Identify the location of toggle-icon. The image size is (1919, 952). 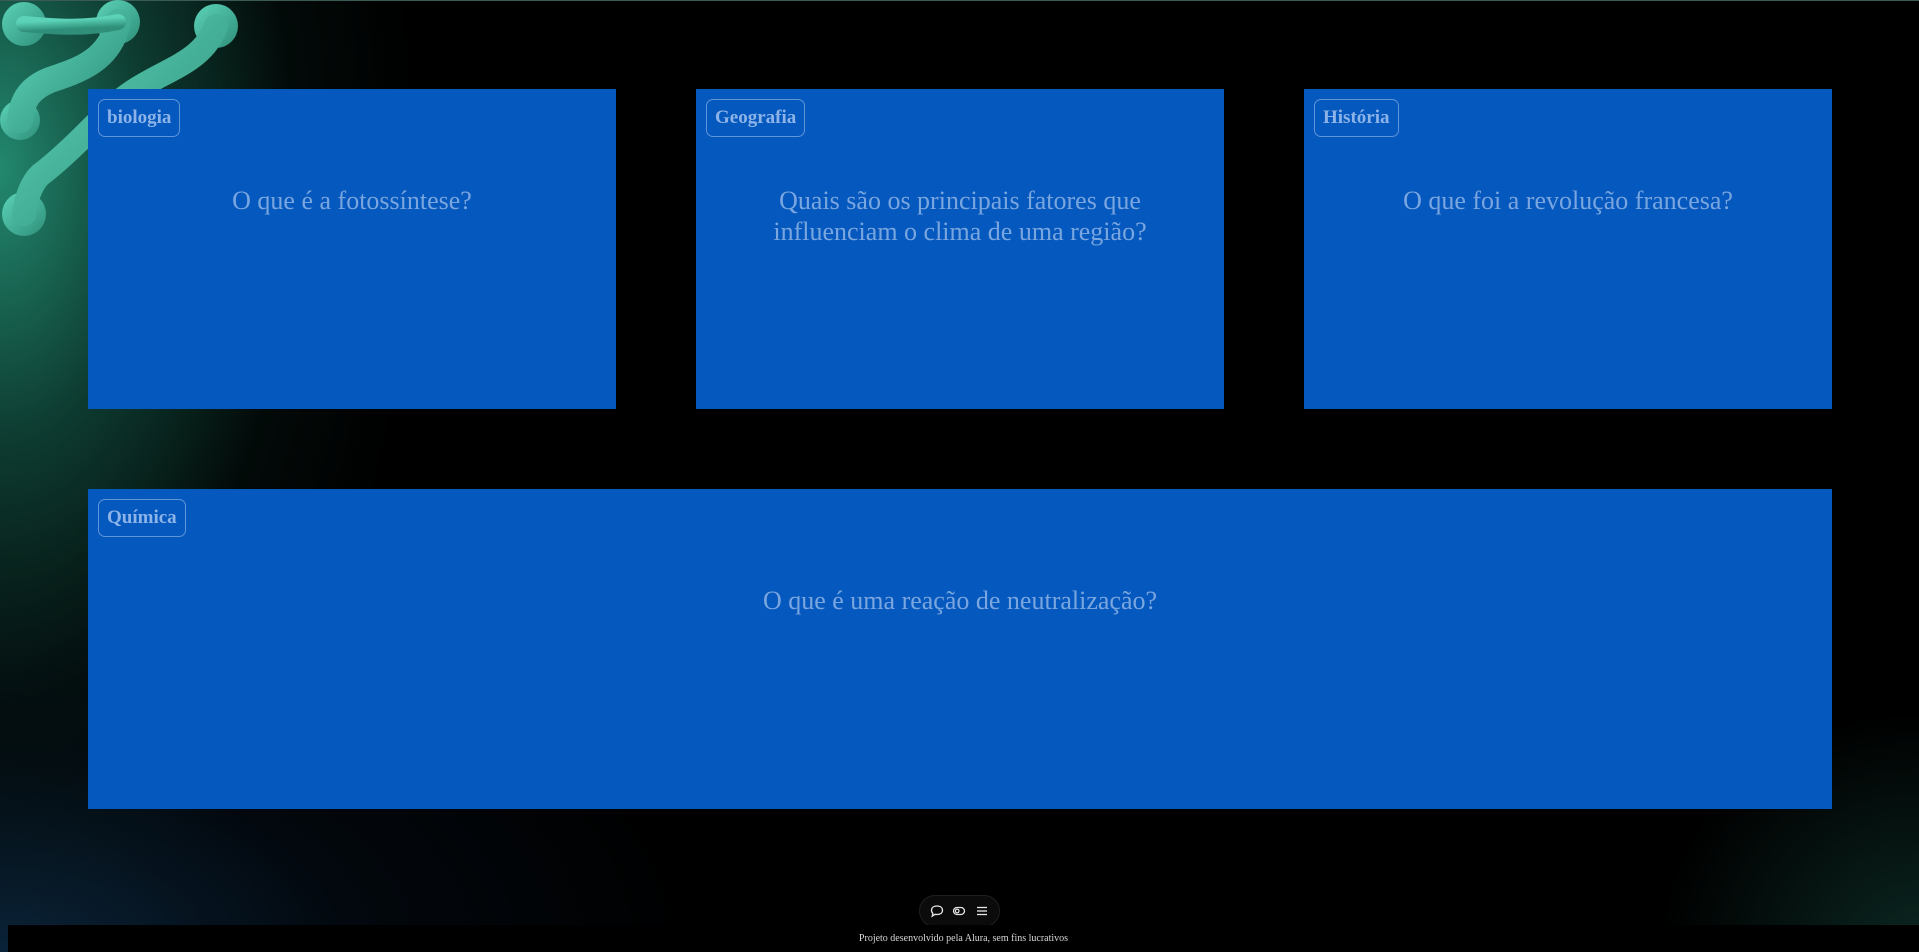
(959, 911).